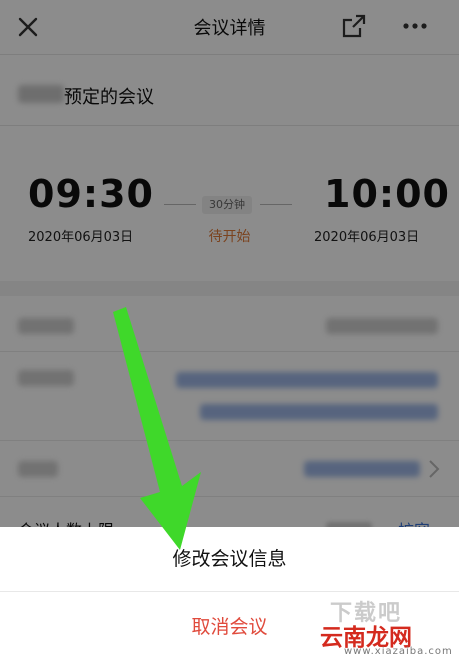  I want to click on edit-meeting-button: 修改会议信息, so click(229, 559).